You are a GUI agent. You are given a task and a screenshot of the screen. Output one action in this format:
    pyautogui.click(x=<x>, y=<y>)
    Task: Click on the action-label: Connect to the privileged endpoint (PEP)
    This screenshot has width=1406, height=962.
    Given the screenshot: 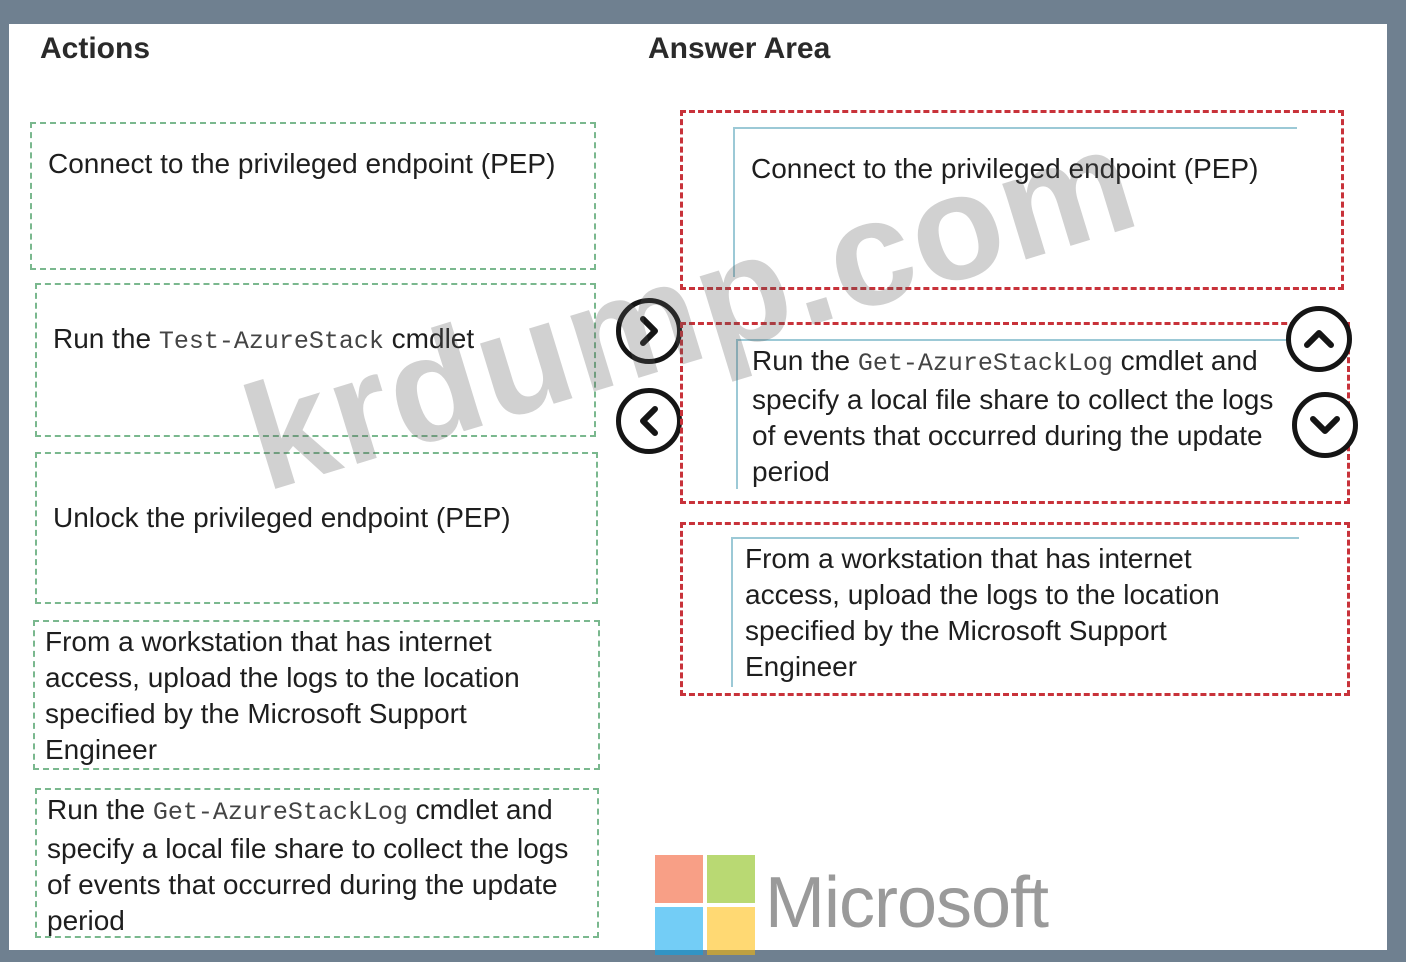 What is the action you would take?
    pyautogui.click(x=302, y=163)
    